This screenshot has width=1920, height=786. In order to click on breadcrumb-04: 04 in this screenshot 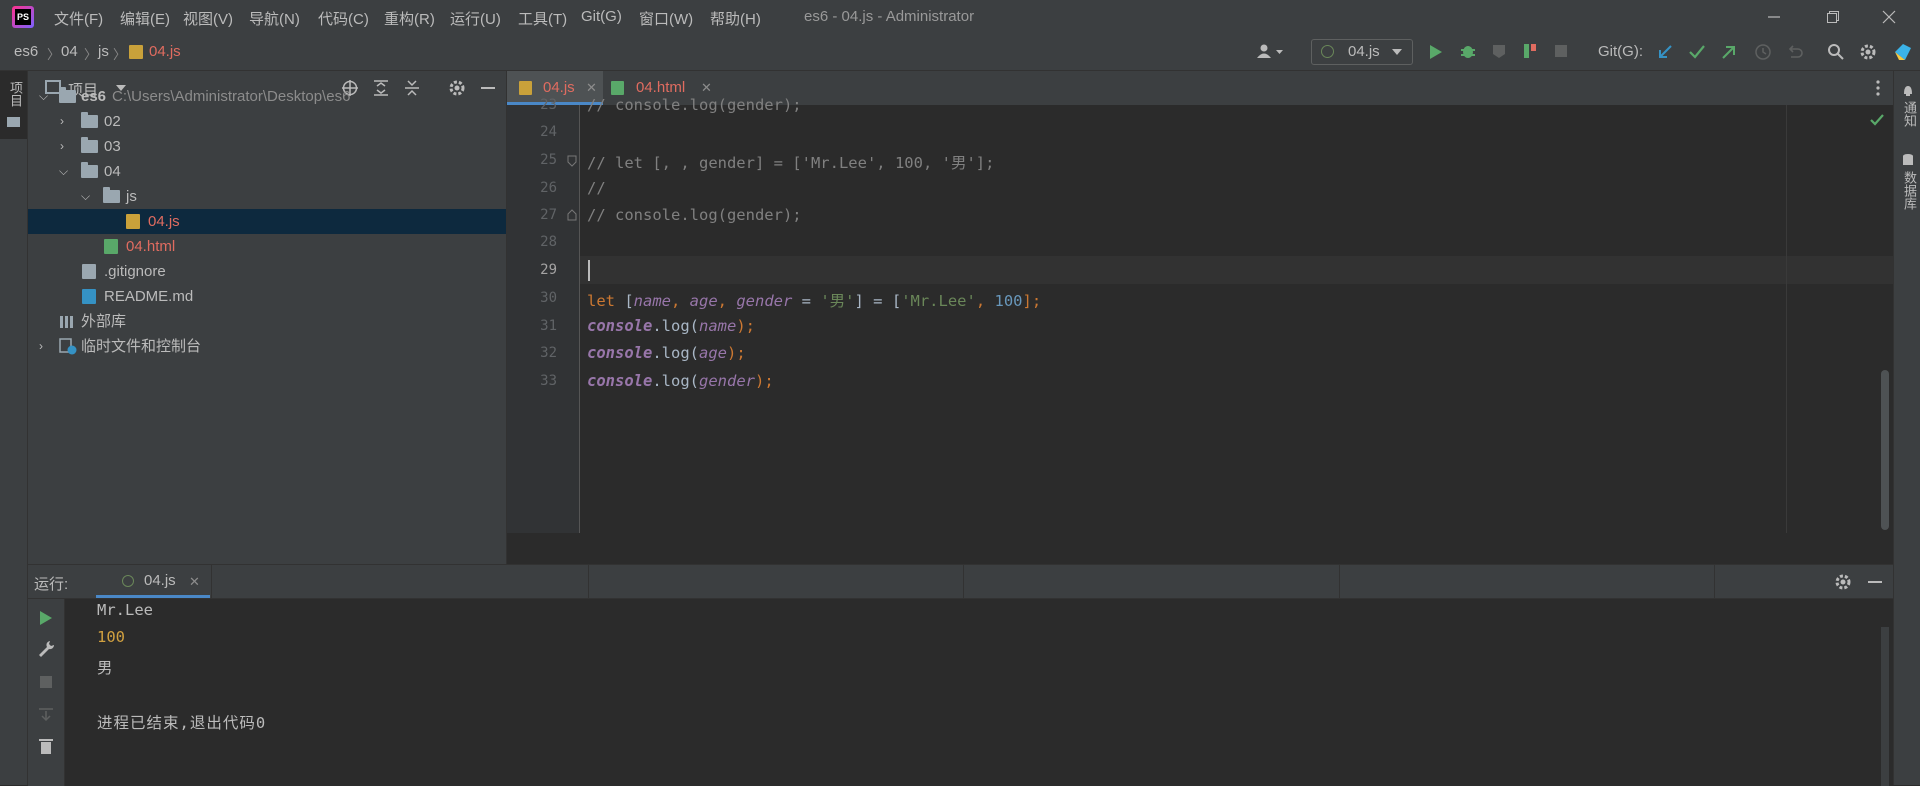, I will do `click(69, 51)`.